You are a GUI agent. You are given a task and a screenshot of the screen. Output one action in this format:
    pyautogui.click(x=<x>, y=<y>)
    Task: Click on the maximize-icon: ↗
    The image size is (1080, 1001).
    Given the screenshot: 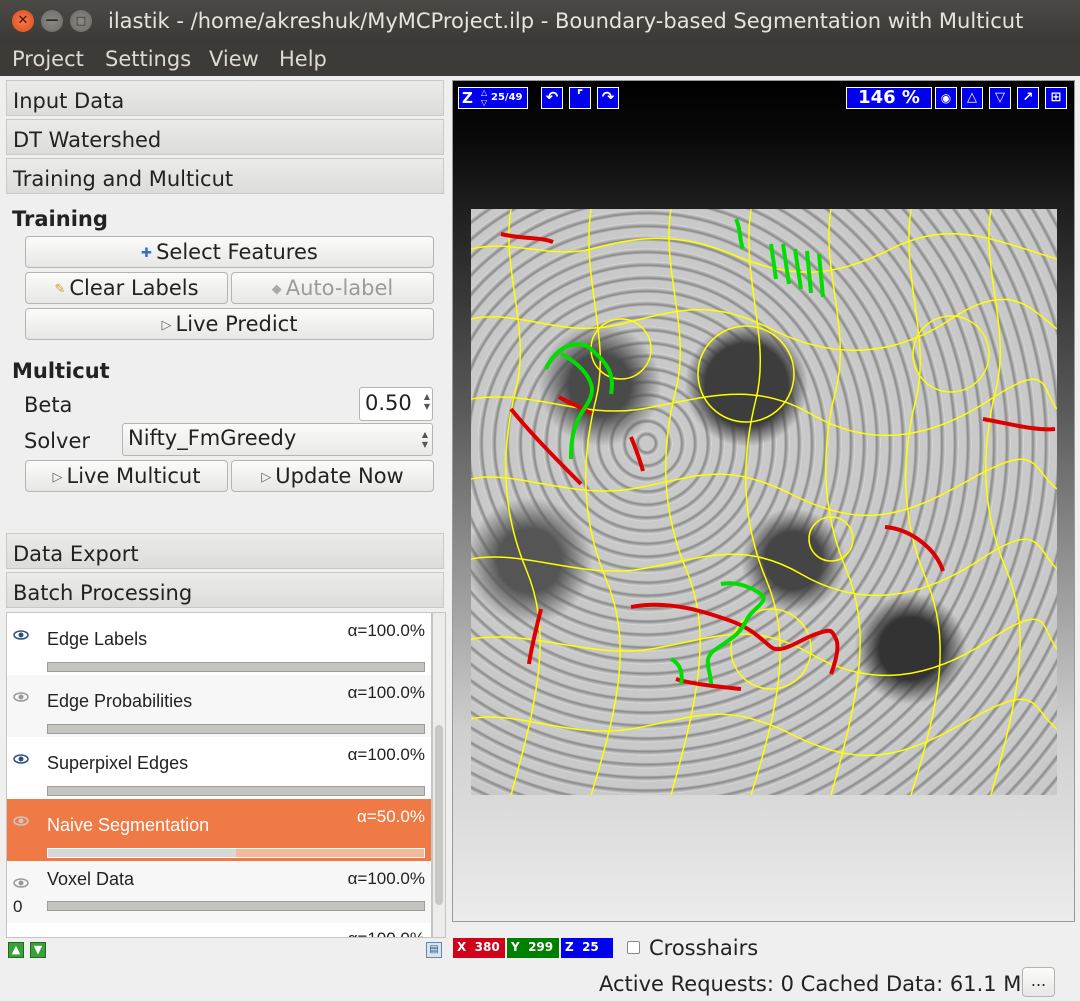 What is the action you would take?
    pyautogui.click(x=1028, y=98)
    